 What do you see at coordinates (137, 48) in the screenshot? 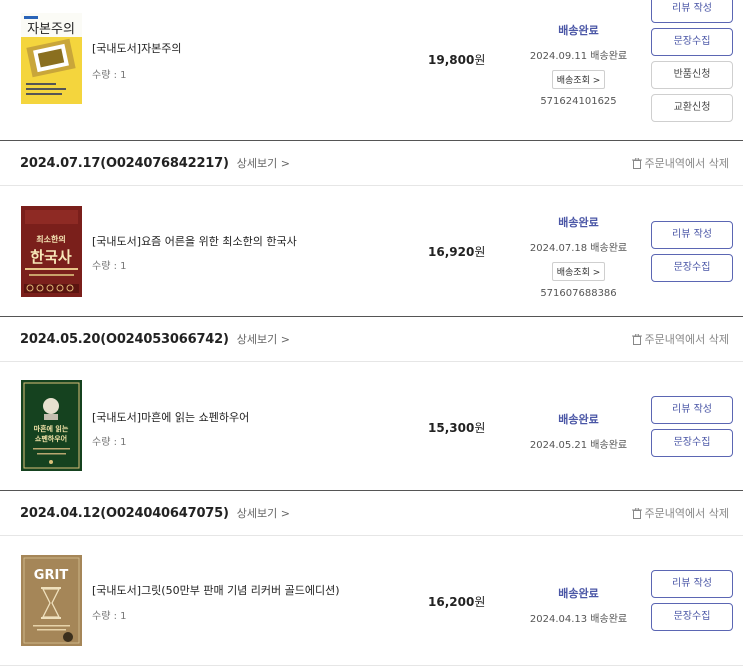
I see `book-title: [국내도서]자본주의` at bounding box center [137, 48].